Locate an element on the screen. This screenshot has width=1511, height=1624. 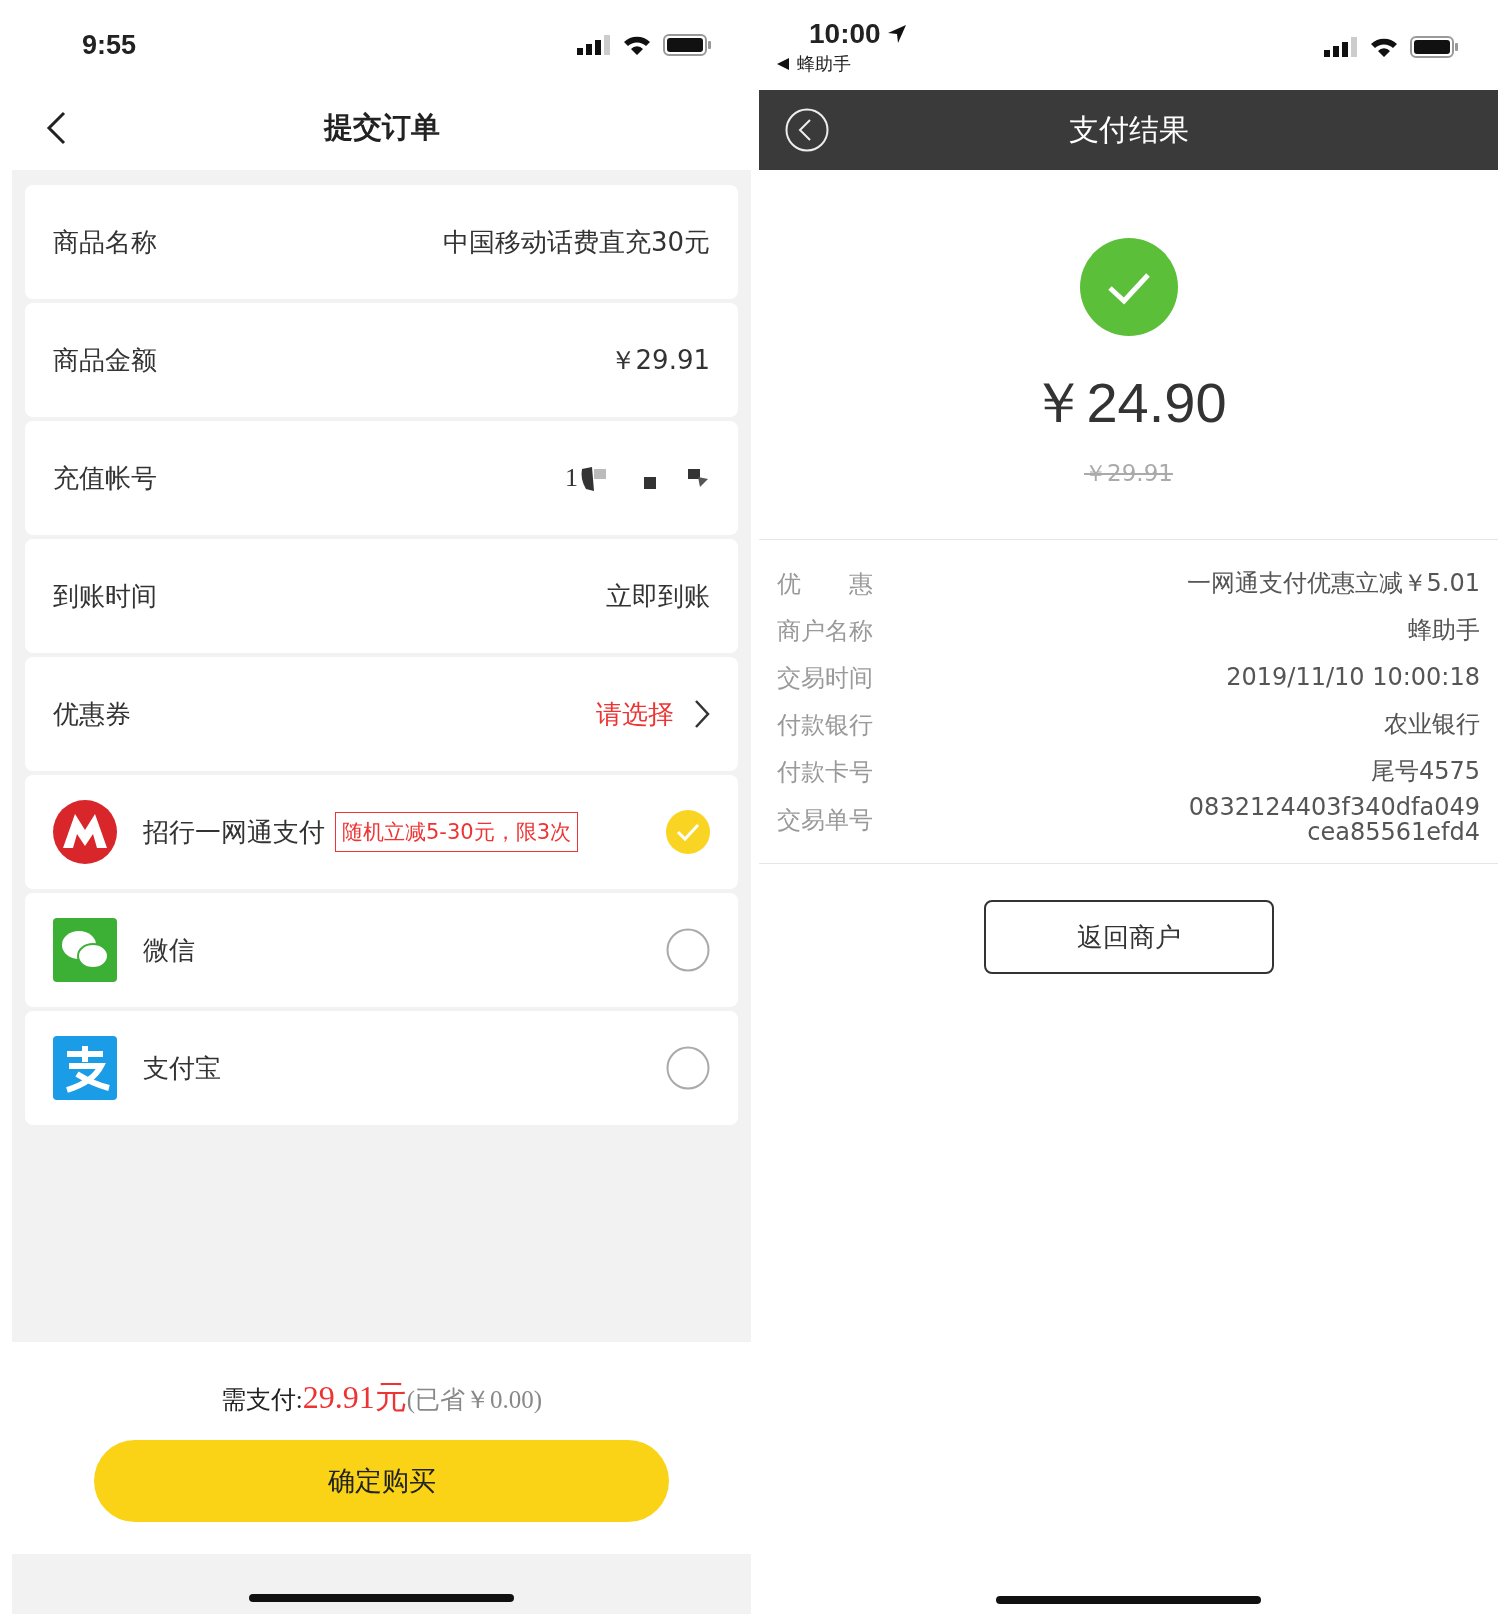
promo-tag: 随机立减5-30元，限3次 is located at coordinates (457, 832).